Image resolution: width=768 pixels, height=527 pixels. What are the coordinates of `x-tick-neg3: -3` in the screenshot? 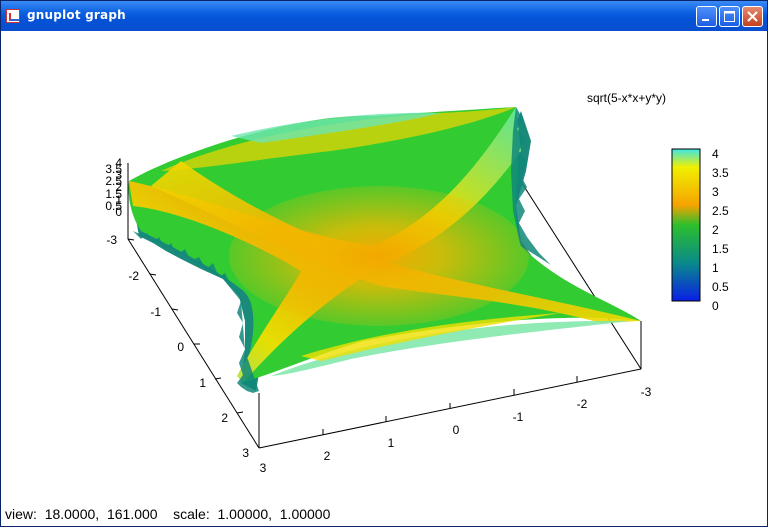 It's located at (646, 392).